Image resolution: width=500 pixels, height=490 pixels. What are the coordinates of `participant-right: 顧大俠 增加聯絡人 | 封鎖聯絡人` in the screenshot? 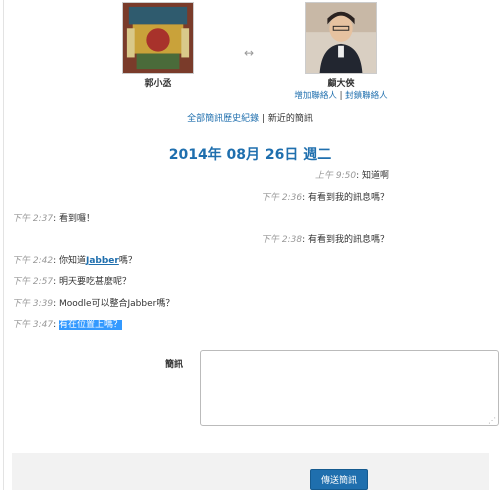 It's located at (341, 51).